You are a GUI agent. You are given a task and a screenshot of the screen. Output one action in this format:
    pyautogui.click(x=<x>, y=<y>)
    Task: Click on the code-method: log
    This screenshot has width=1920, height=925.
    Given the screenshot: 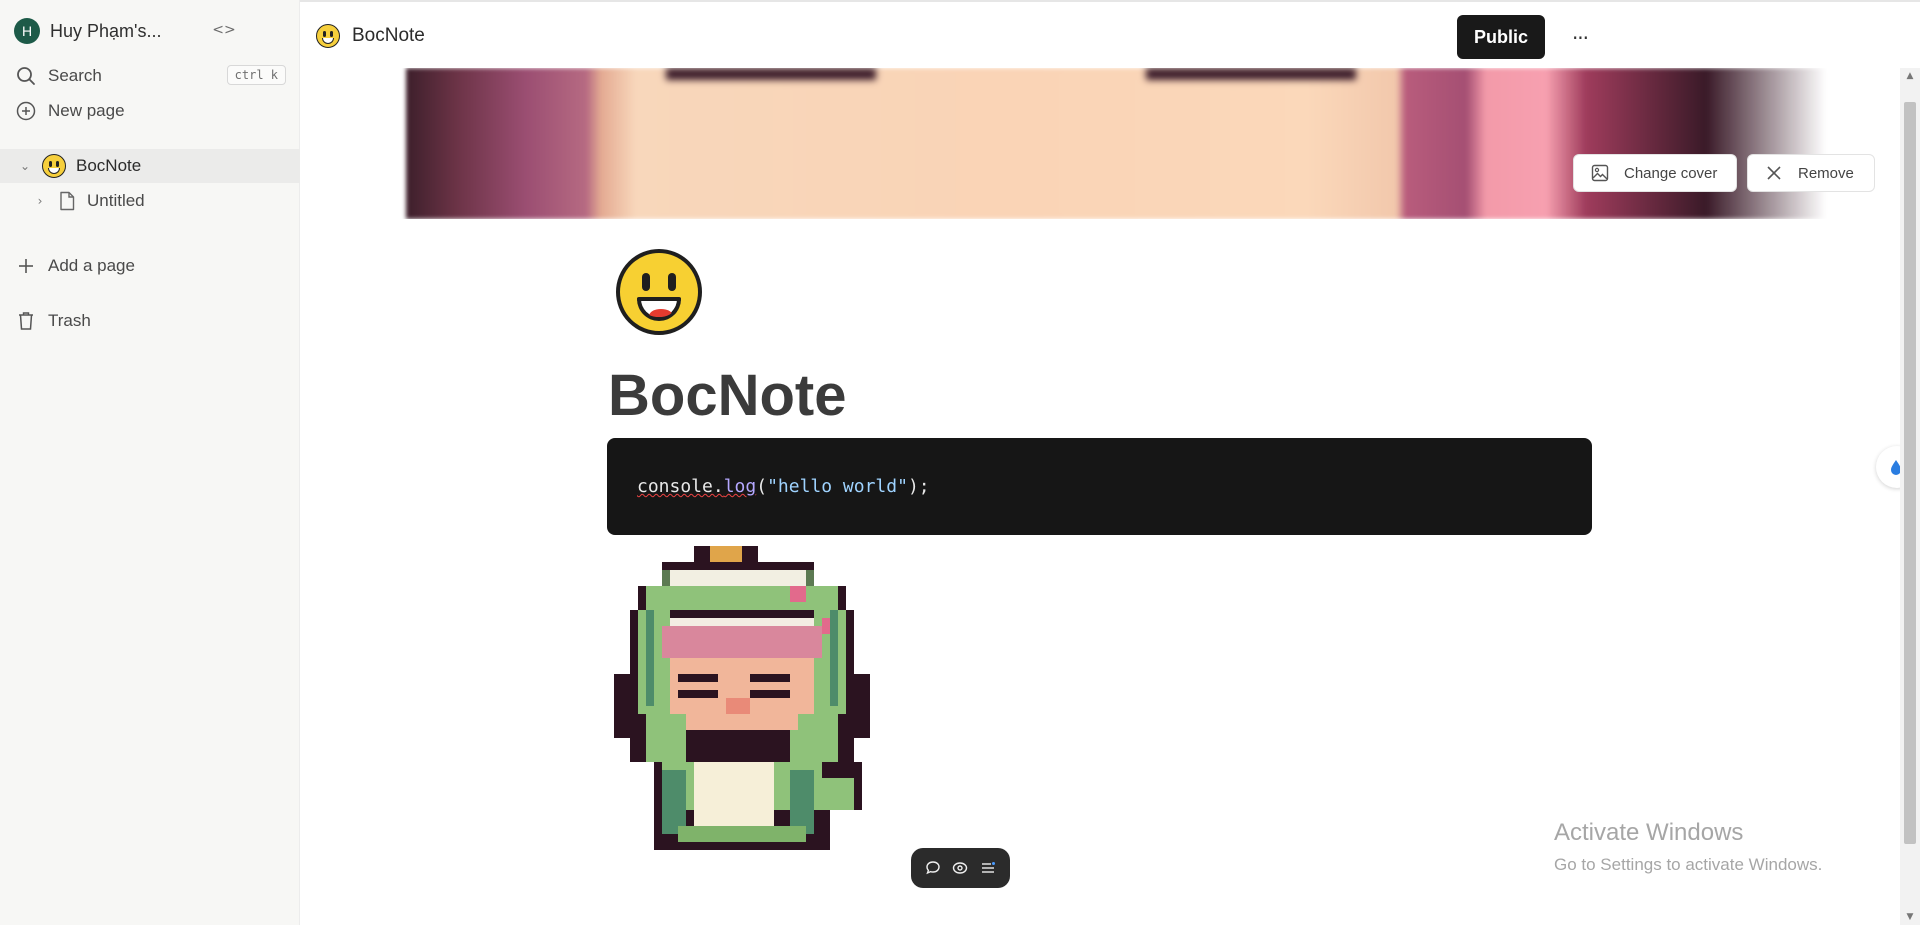 What is the action you would take?
    pyautogui.click(x=740, y=486)
    